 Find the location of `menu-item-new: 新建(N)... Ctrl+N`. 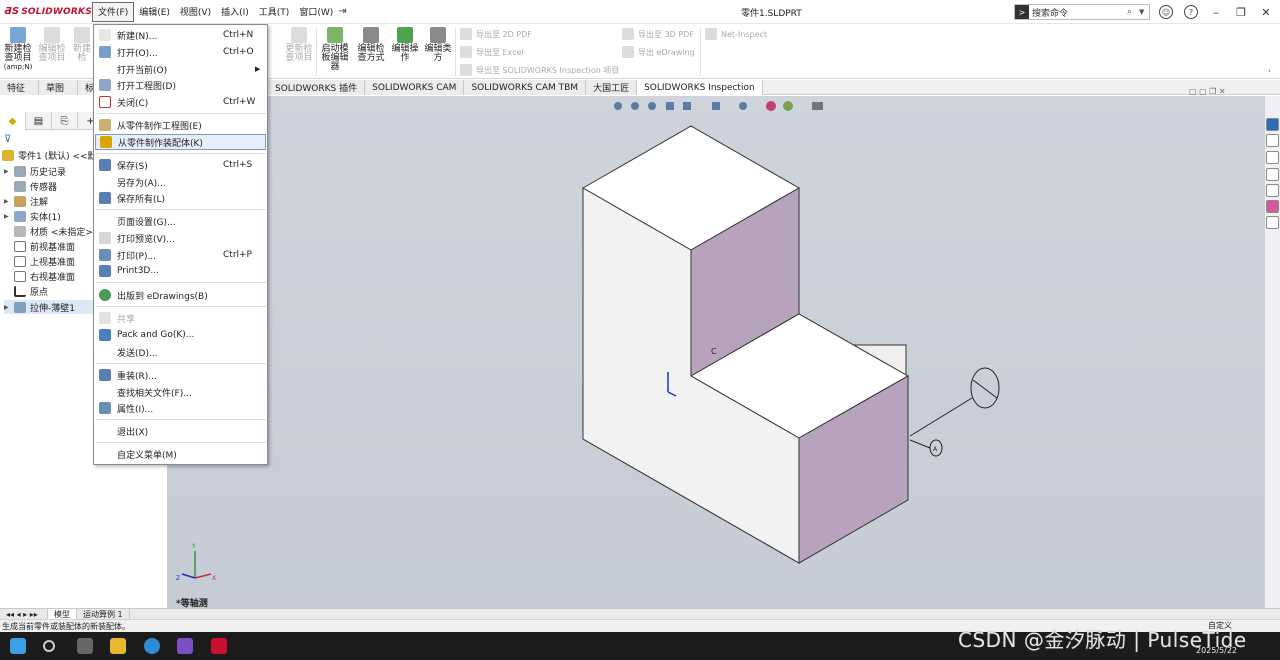

menu-item-new: 新建(N)... Ctrl+N is located at coordinates (180, 35).